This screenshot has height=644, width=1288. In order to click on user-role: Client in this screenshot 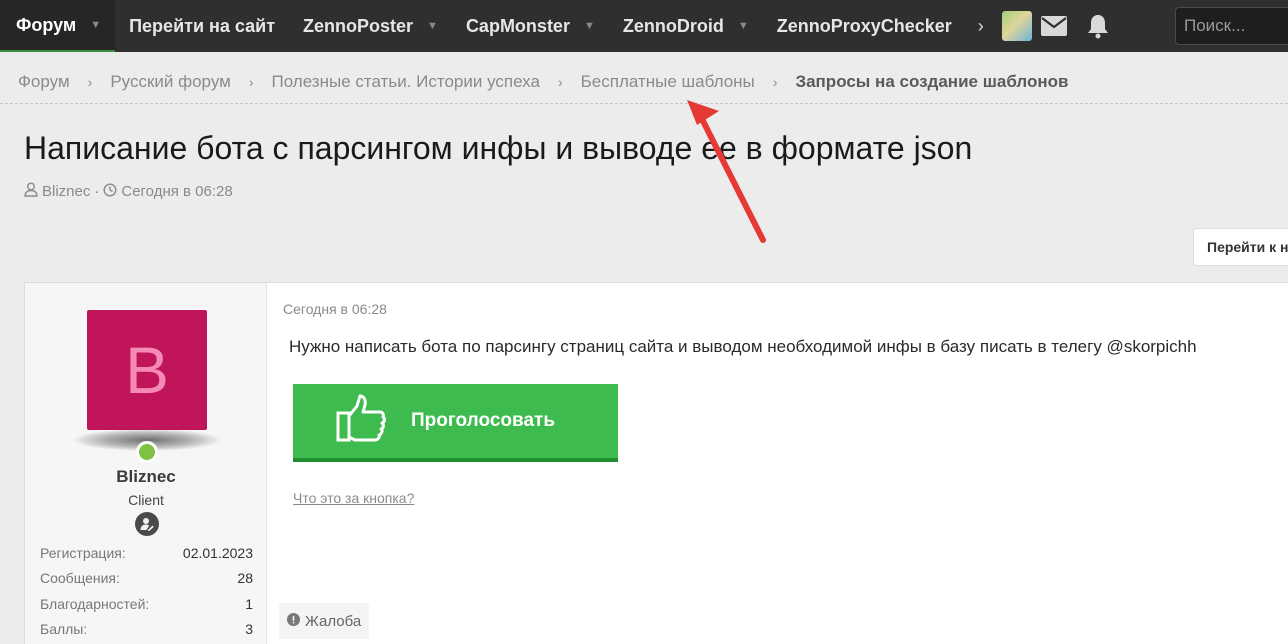, I will do `click(146, 500)`.